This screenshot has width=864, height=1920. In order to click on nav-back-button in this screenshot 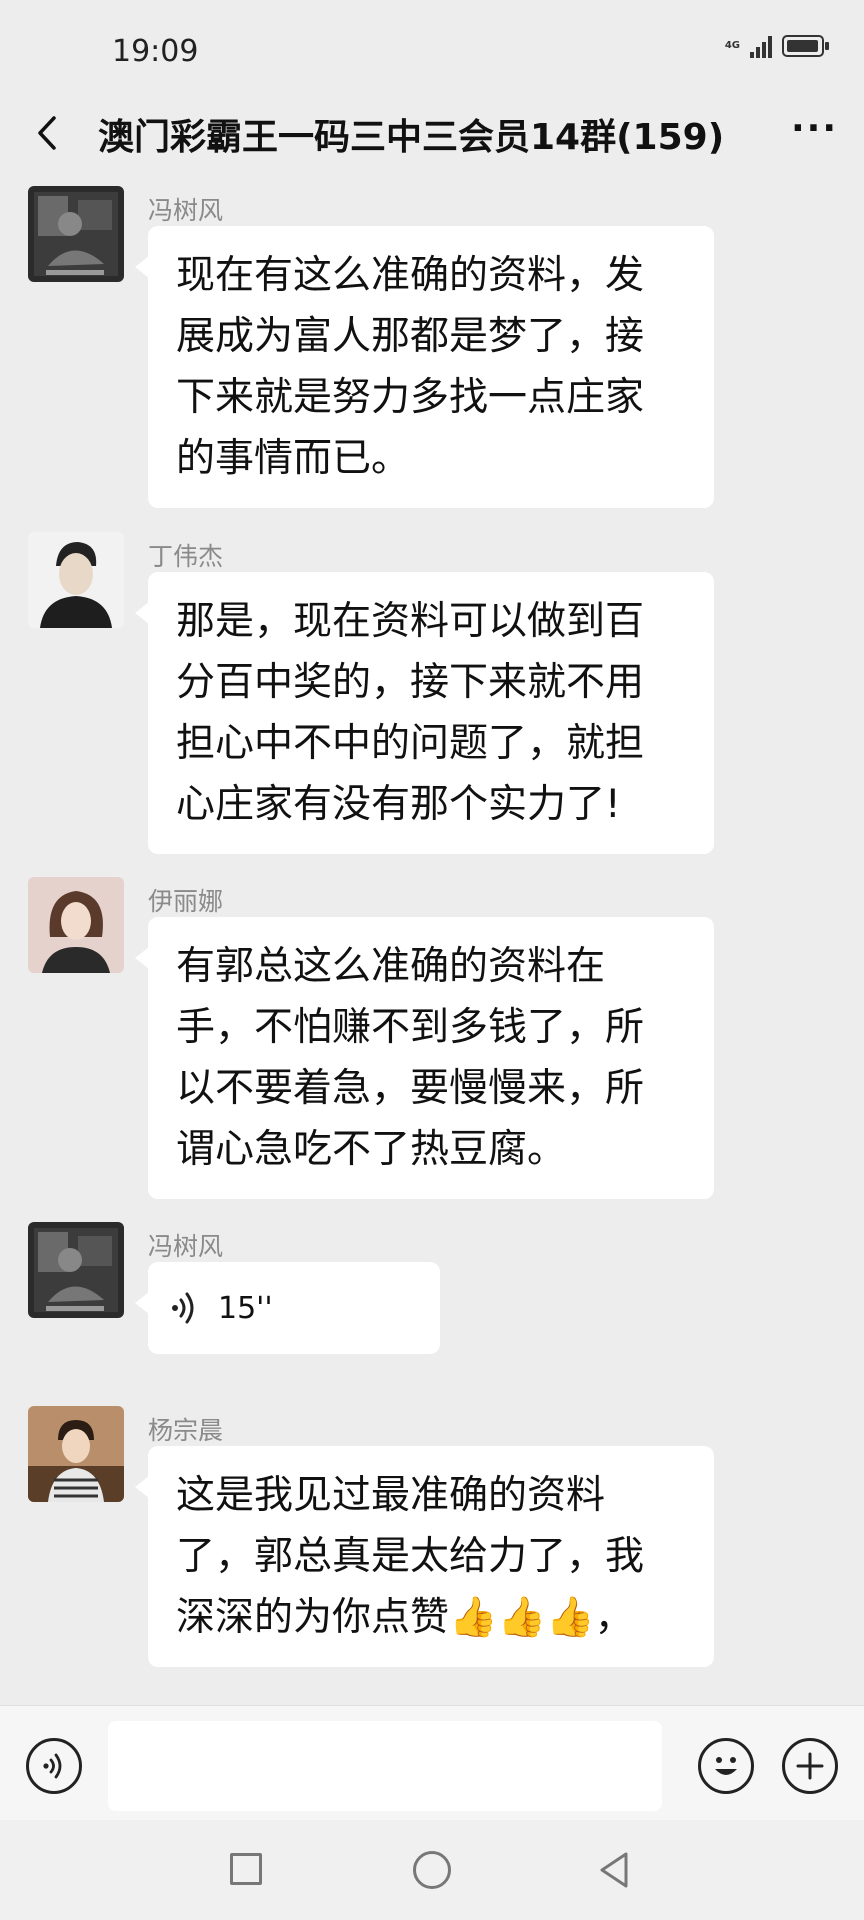, I will do `click(614, 1870)`.